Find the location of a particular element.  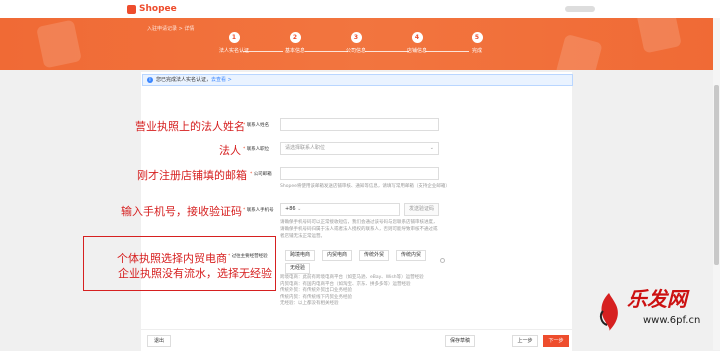

exp-option-traditional-domestic: 传统内贸 is located at coordinates (411, 255).